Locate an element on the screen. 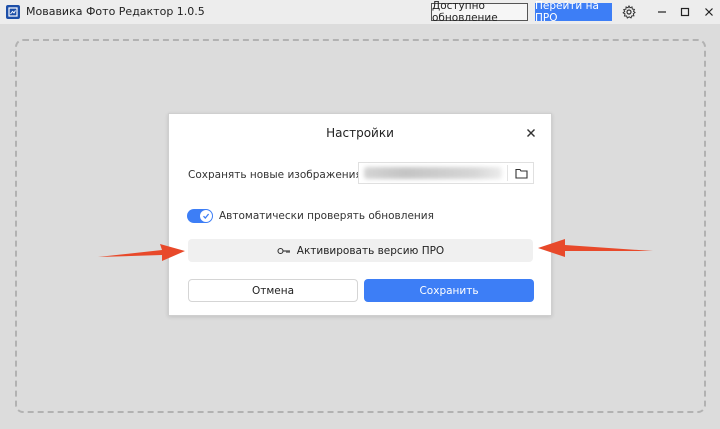 This screenshot has width=720, height=429. app-logo-icon is located at coordinates (13, 12).